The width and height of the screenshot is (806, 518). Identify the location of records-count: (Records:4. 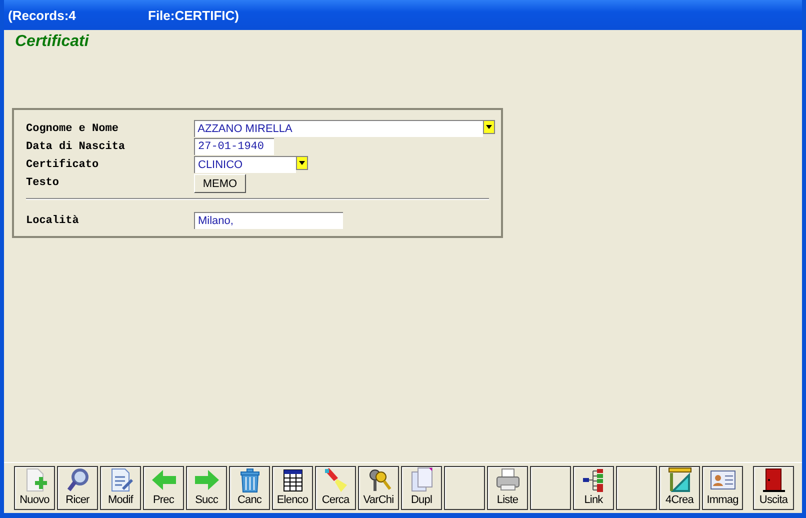
(42, 15).